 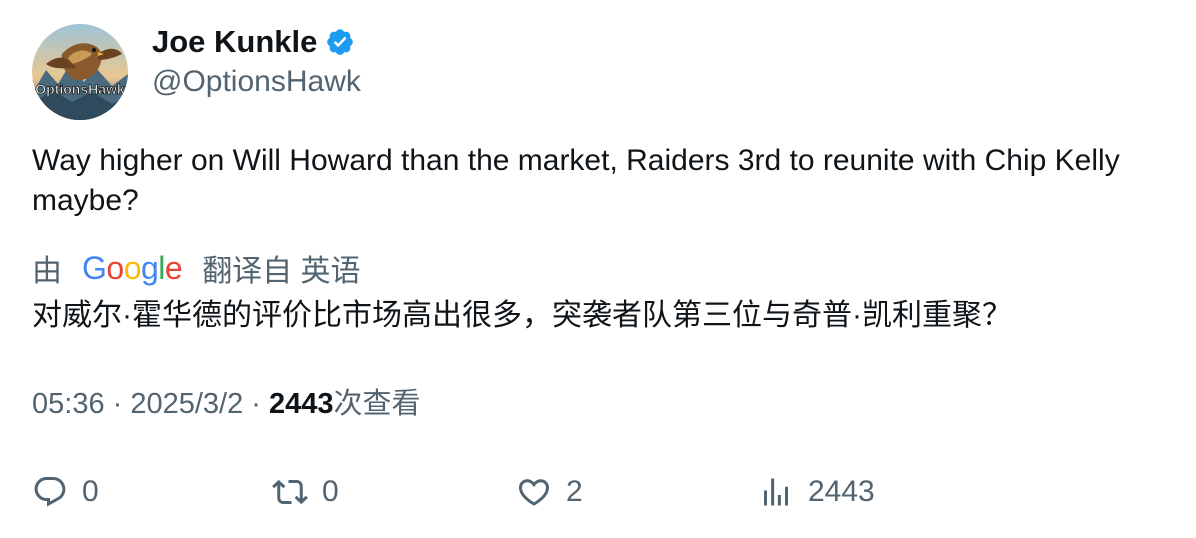 I want to click on tweet-time: 05:36, so click(x=68, y=404).